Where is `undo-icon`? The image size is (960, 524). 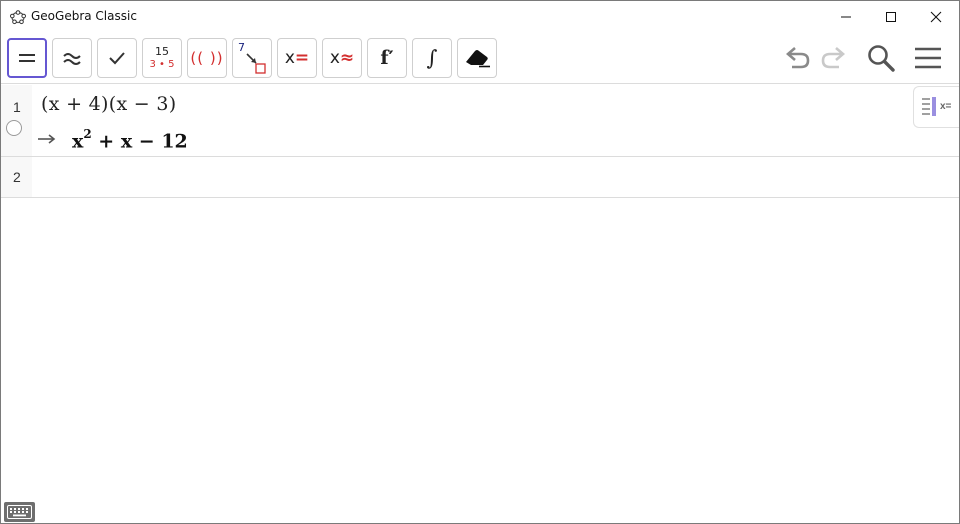 undo-icon is located at coordinates (798, 58).